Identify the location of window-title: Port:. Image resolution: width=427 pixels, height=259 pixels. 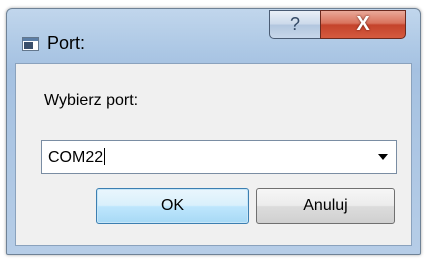
(66, 43).